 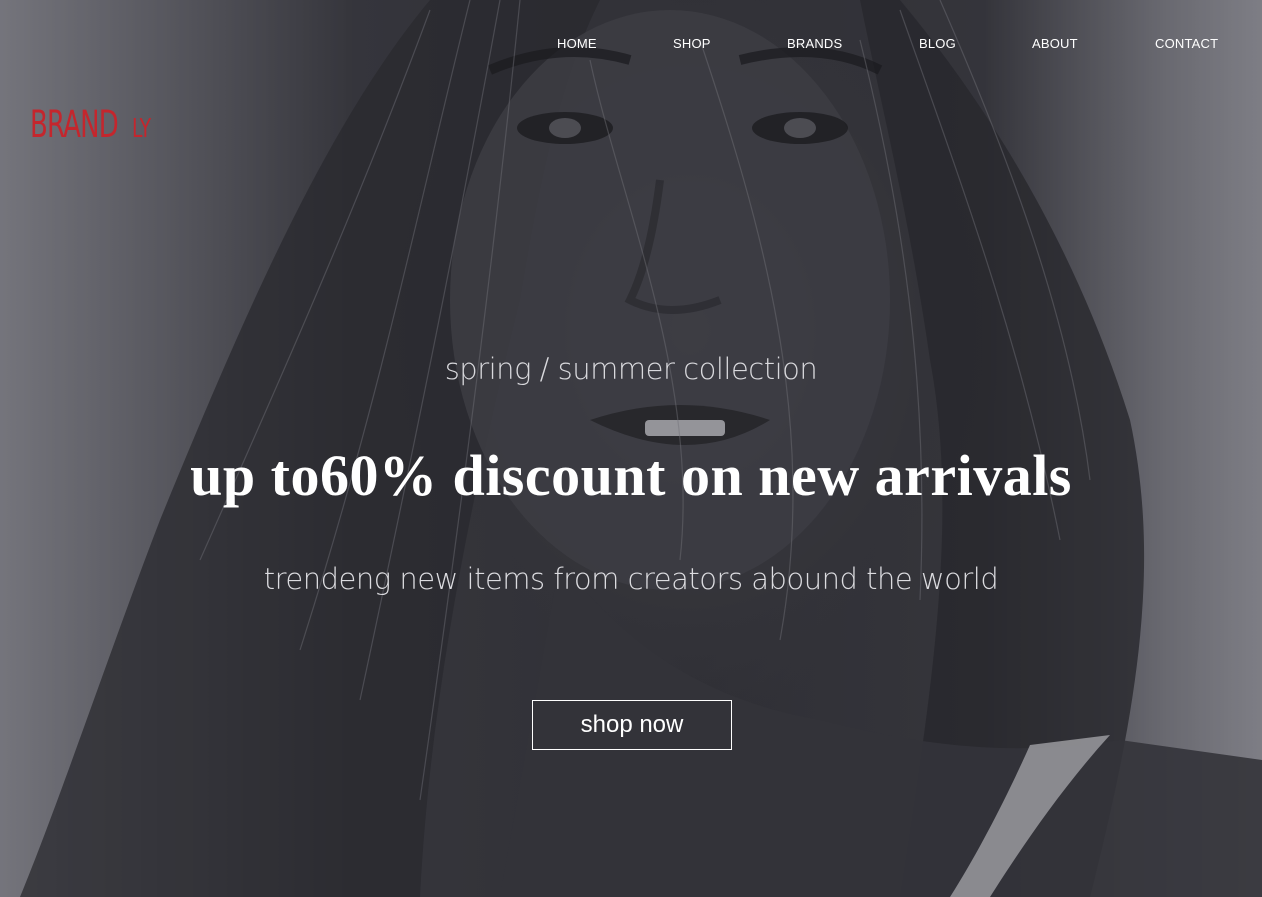 I want to click on shop-now-button: shop now, so click(x=632, y=725).